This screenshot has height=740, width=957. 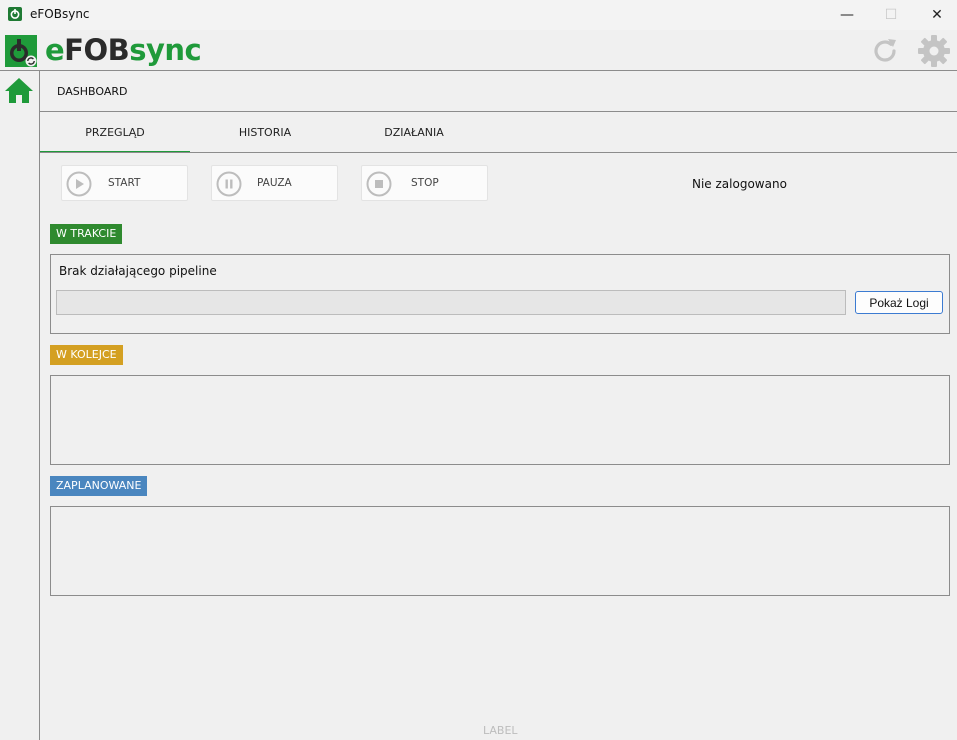 I want to click on stop-button: STOP, so click(x=424, y=183).